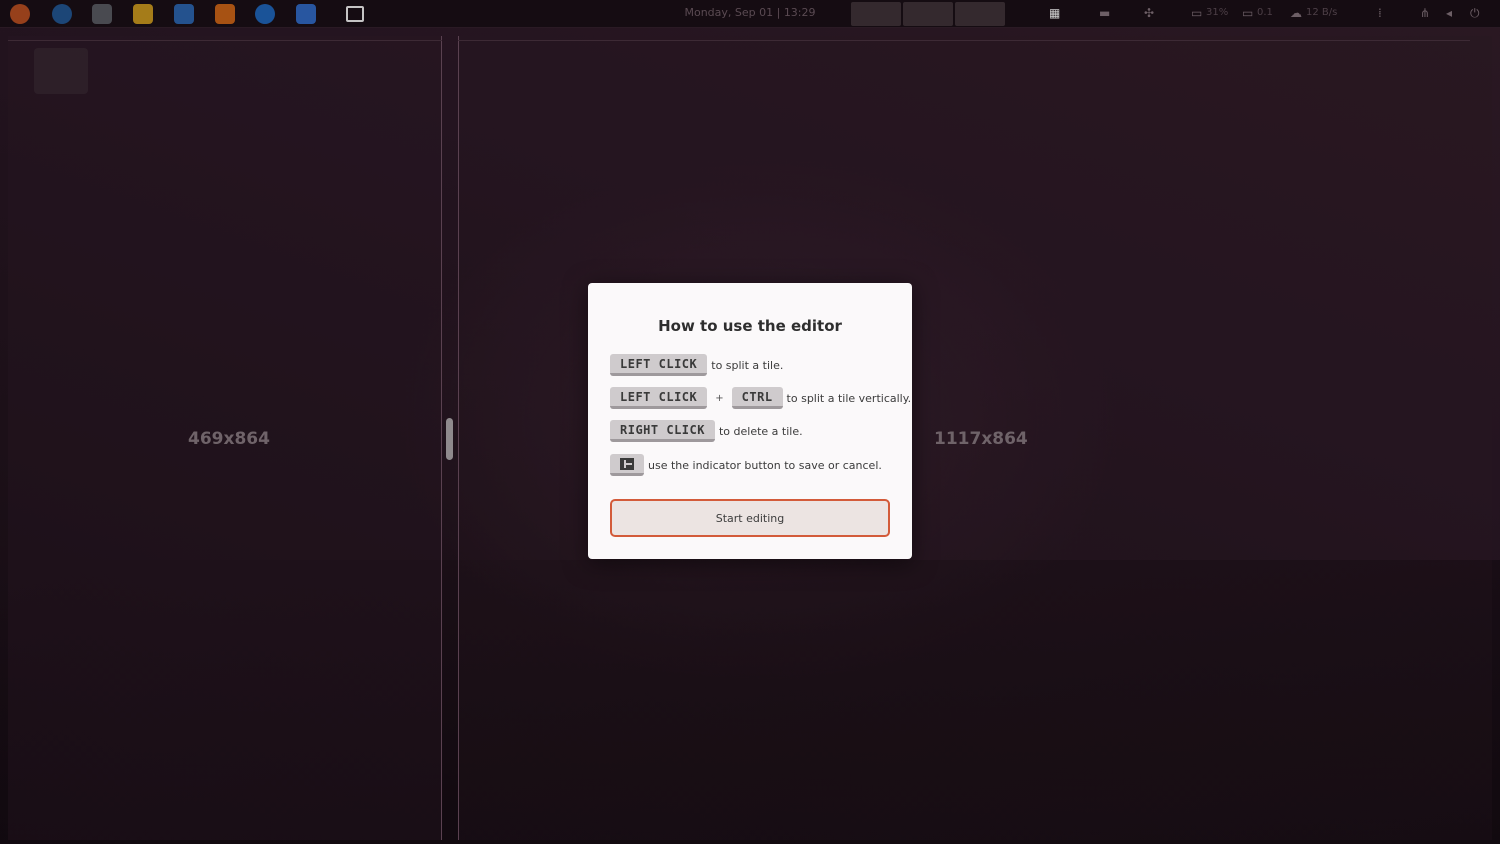  I want to click on help-description: to delete a tile., so click(760, 431).